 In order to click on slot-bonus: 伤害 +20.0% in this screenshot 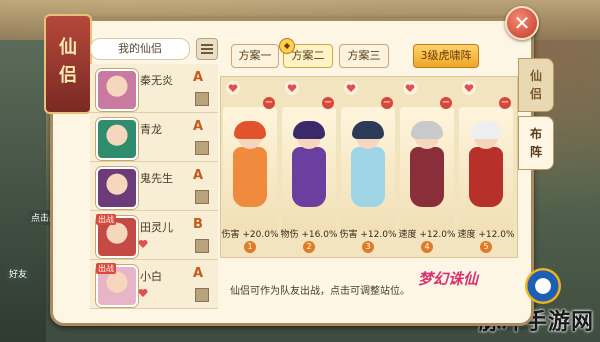, I will do `click(250, 235)`.